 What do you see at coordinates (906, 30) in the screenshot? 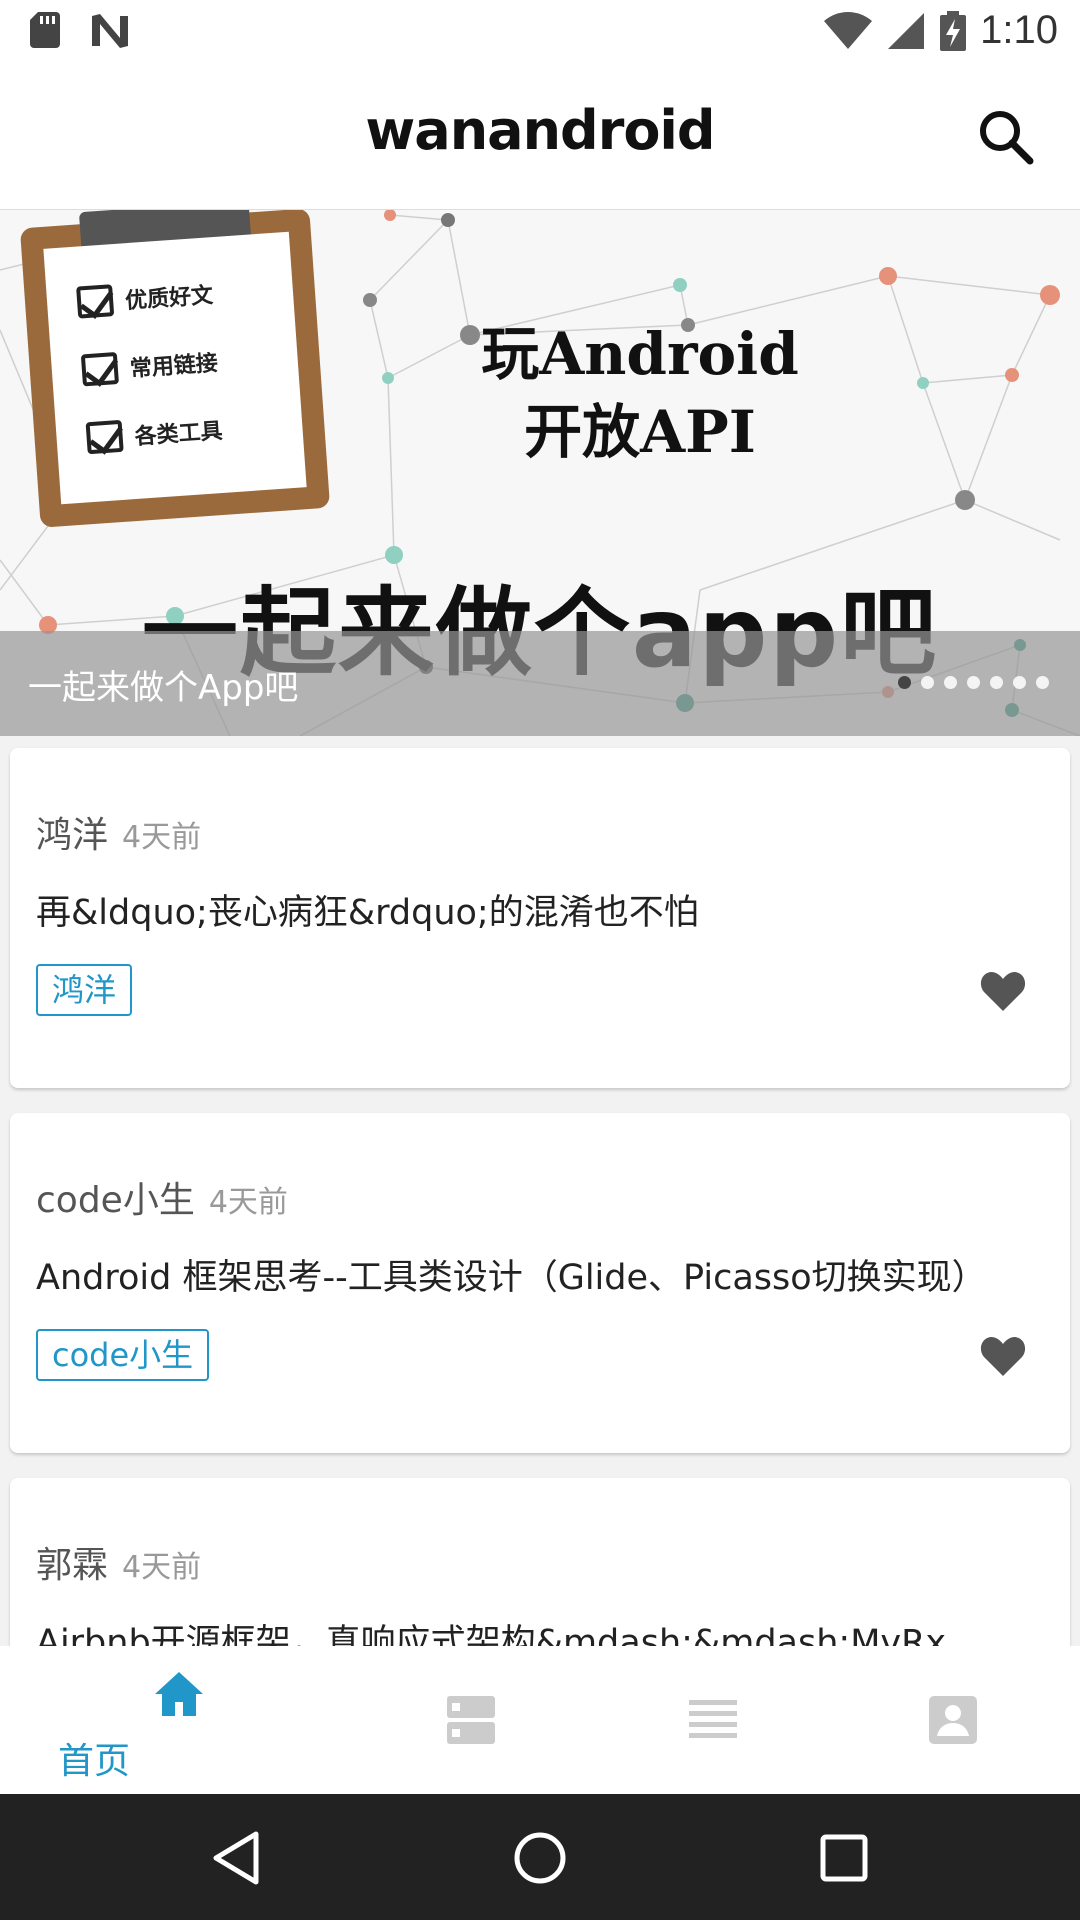
I see `cell-signal-icon` at bounding box center [906, 30].